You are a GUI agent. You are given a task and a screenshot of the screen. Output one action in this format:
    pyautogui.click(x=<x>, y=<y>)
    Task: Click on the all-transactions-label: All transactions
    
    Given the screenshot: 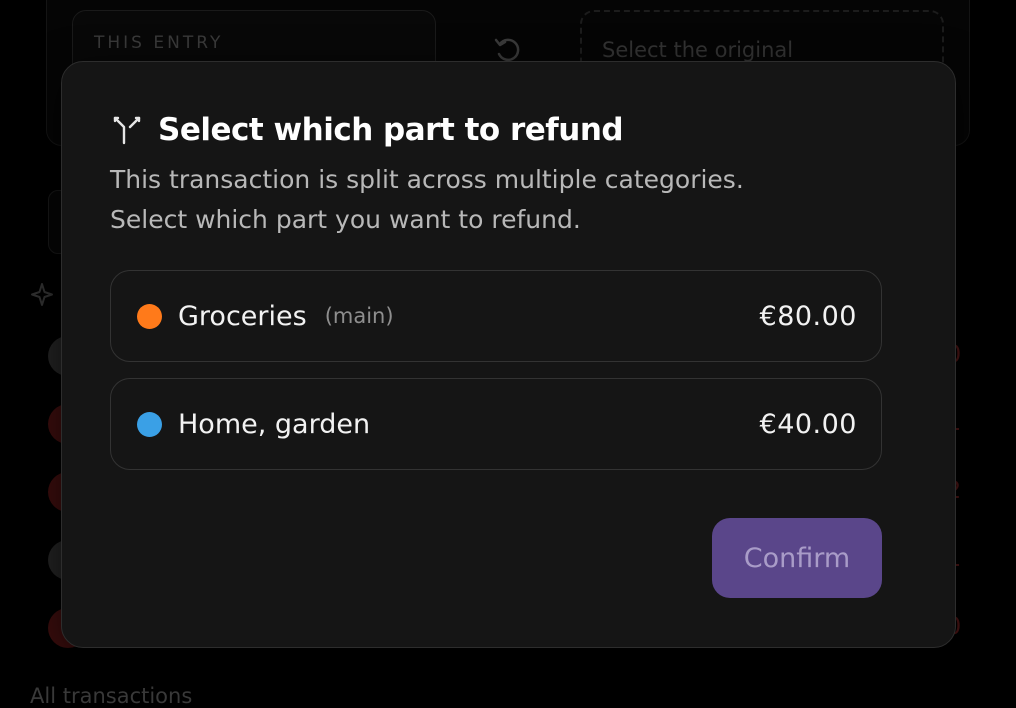 What is the action you would take?
    pyautogui.click(x=111, y=696)
    